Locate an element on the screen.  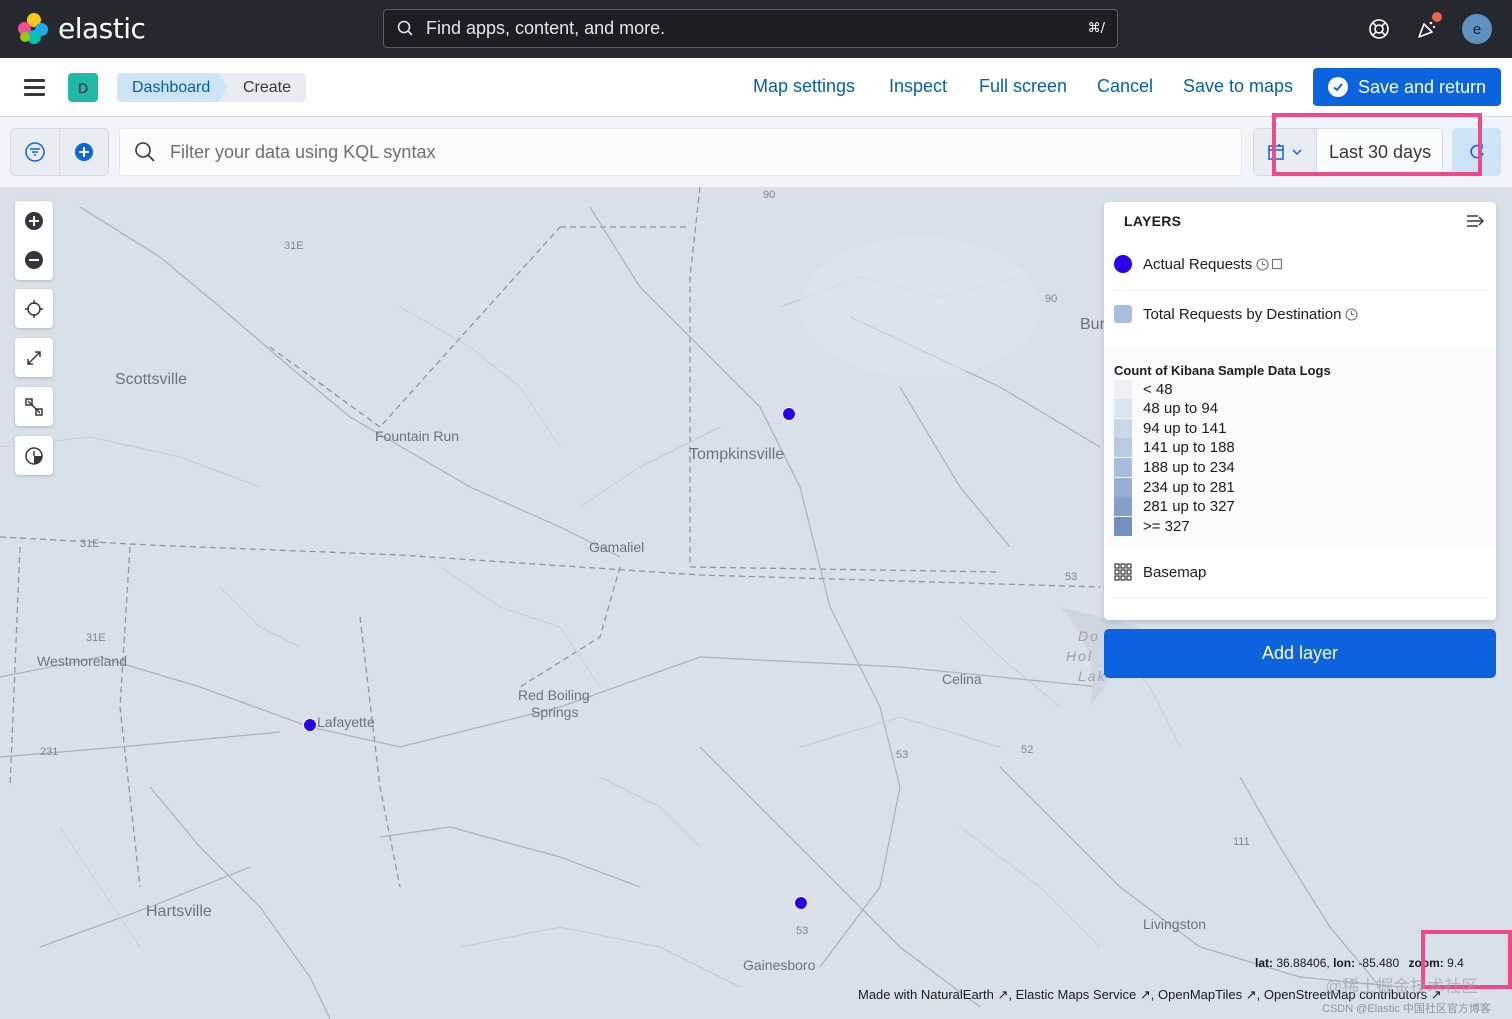
draw-shape-button is located at coordinates (34, 406).